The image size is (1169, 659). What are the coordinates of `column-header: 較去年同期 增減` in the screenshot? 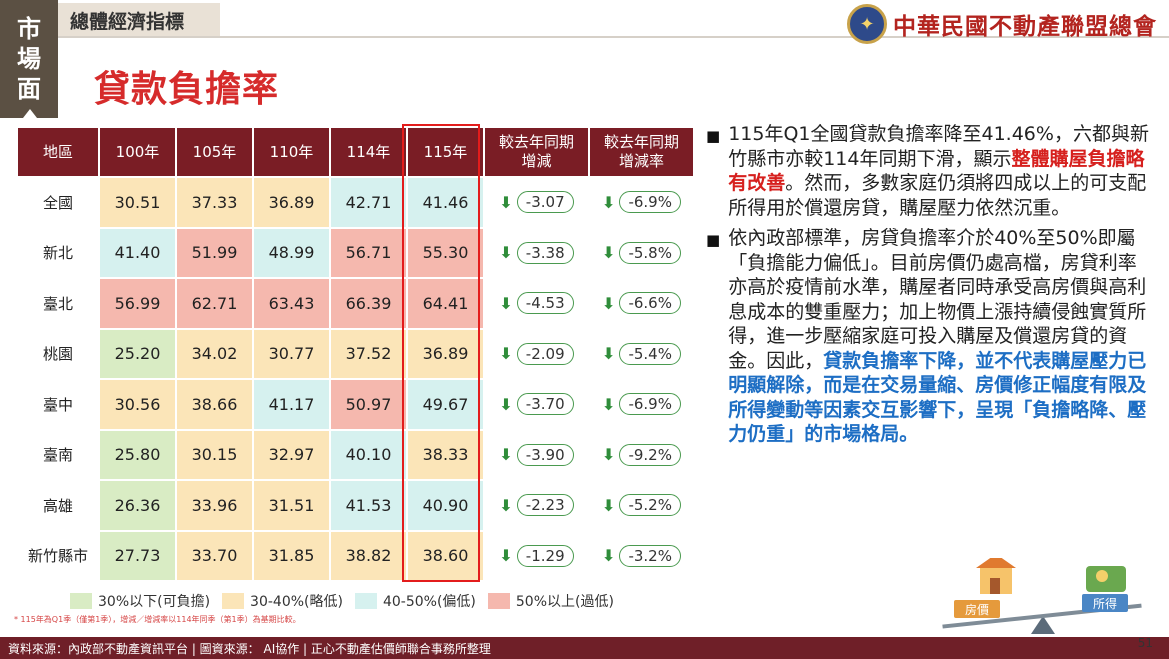 It's located at (536, 152).